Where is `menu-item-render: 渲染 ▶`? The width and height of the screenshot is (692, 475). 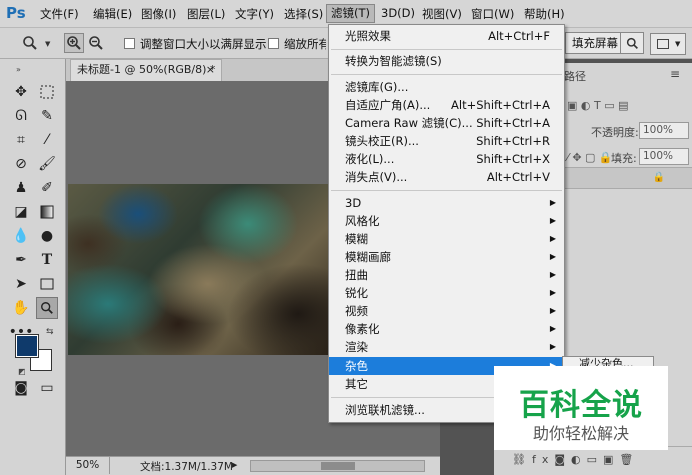 menu-item-render: 渲染 ▶ is located at coordinates (446, 347).